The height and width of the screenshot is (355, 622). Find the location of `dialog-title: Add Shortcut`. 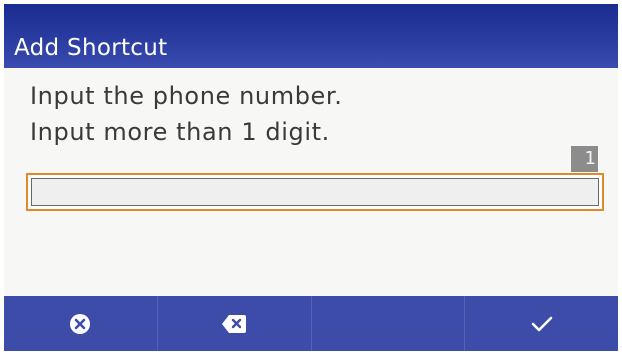

dialog-title: Add Shortcut is located at coordinates (91, 48).